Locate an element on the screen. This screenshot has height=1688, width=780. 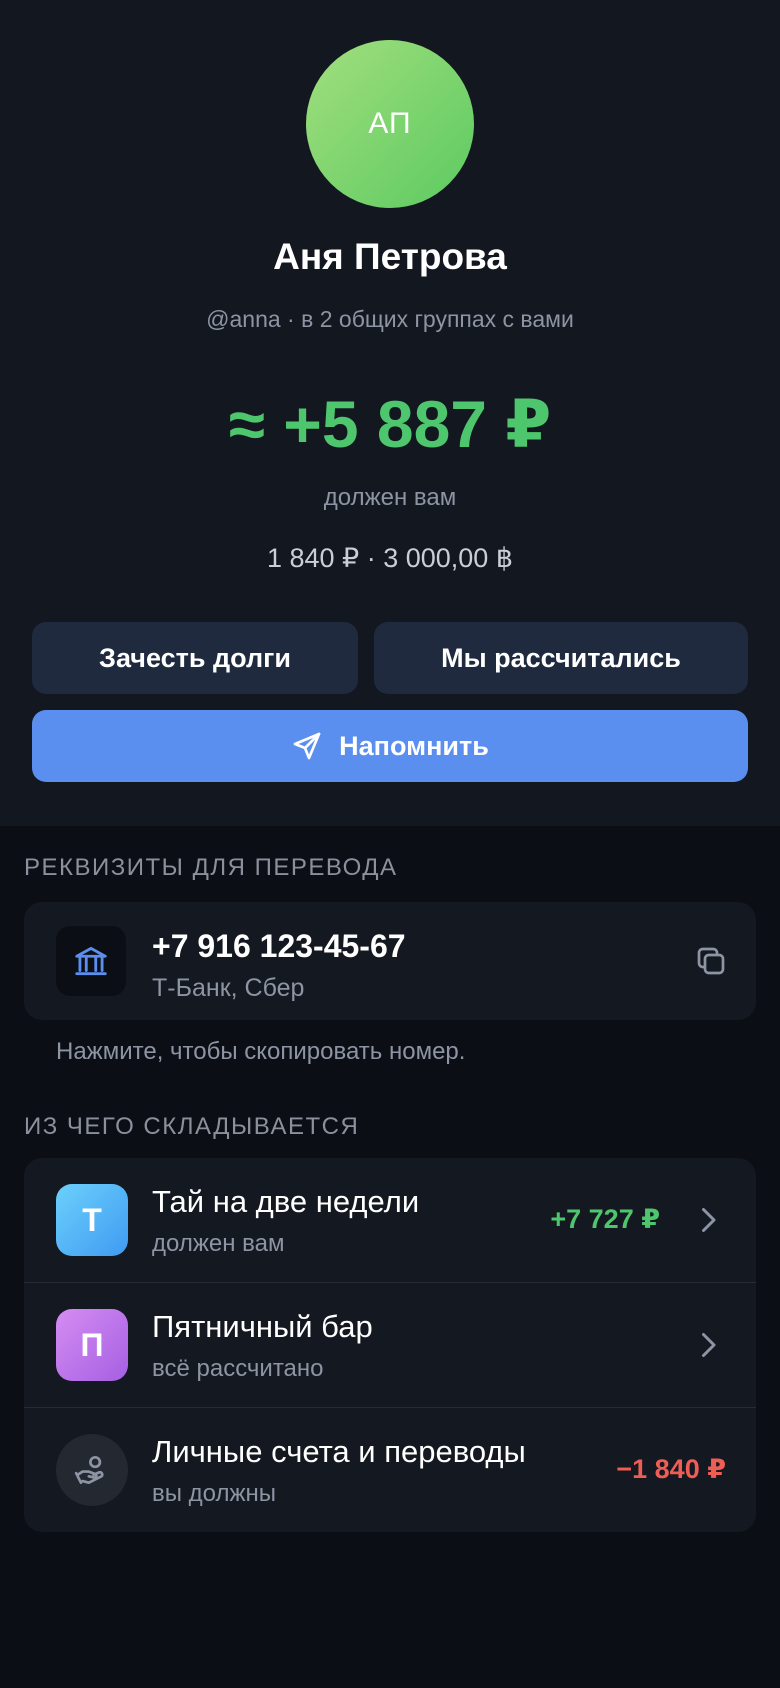
offset-debts-button: Зачесть долги is located at coordinates (195, 658).